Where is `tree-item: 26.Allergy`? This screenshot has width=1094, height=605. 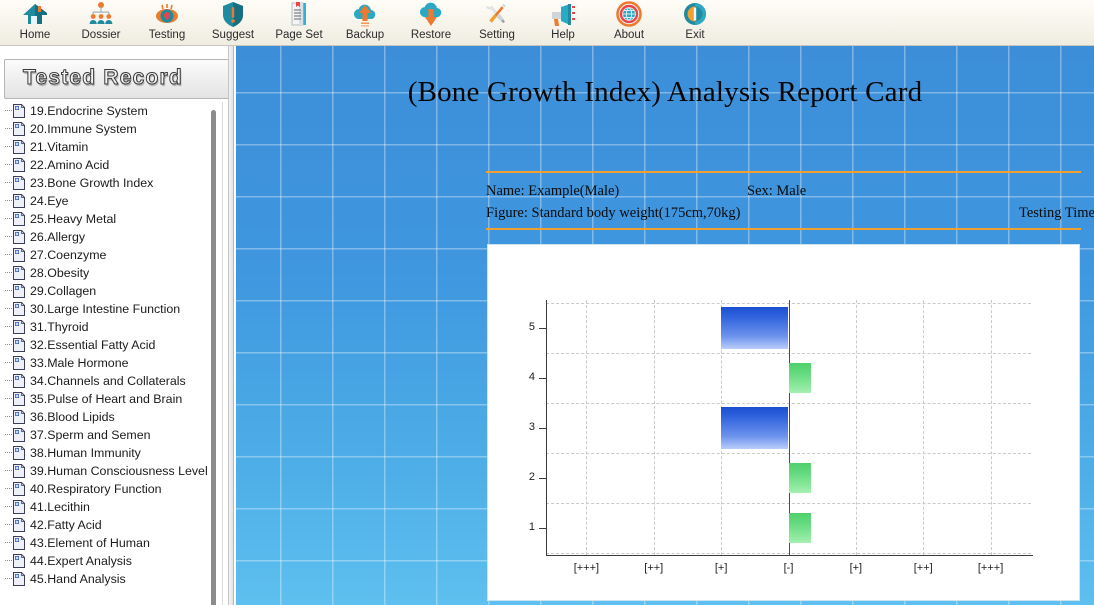
tree-item: 26.Allergy is located at coordinates (111, 237).